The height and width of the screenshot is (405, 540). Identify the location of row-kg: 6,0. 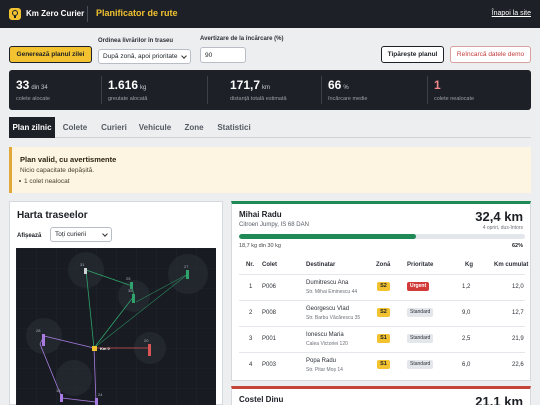
(466, 365).